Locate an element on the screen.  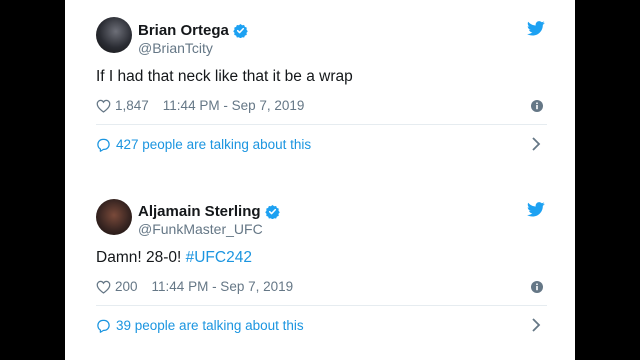
conversation-link: 39 people are talking about this is located at coordinates (200, 325).